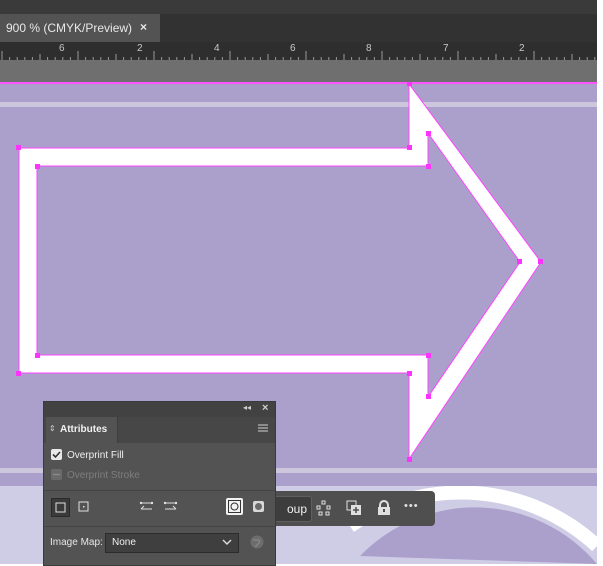  Describe the element at coordinates (56, 474) in the screenshot. I see `overprint-stroke-checkbox` at that location.